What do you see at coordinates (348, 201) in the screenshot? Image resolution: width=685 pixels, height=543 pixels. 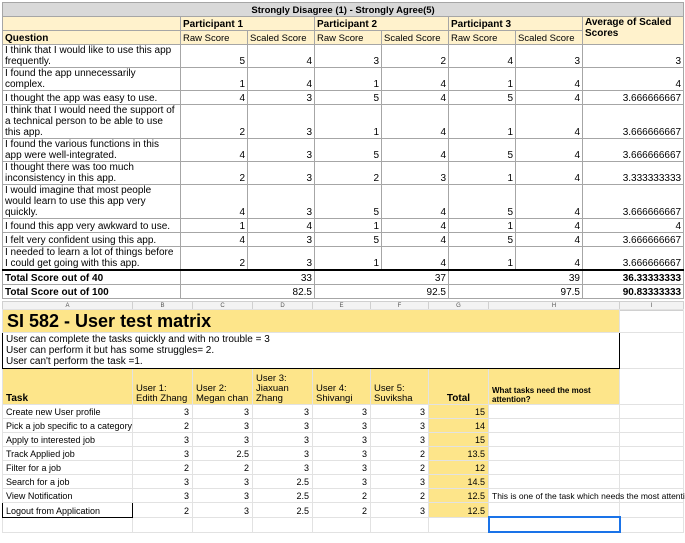 I see `score-cell: 5` at bounding box center [348, 201].